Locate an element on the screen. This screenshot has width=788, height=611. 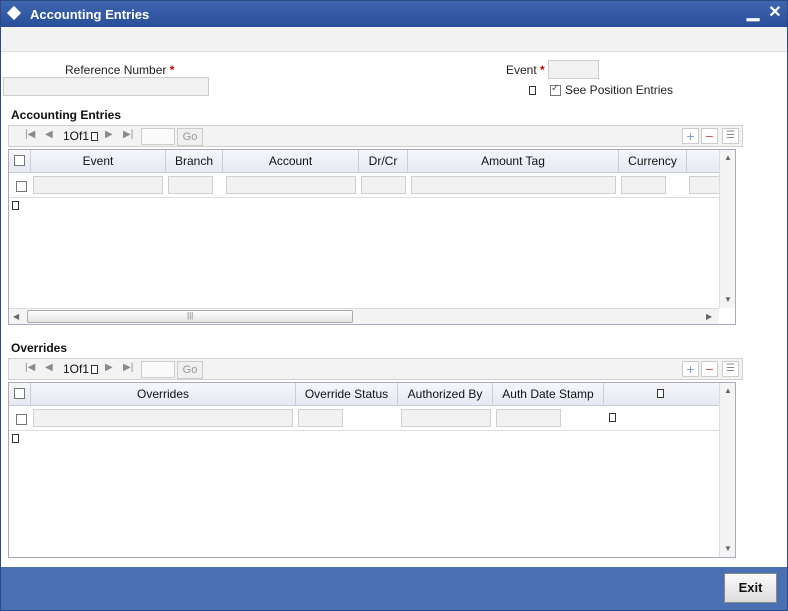
column-header: Account is located at coordinates (291, 161).